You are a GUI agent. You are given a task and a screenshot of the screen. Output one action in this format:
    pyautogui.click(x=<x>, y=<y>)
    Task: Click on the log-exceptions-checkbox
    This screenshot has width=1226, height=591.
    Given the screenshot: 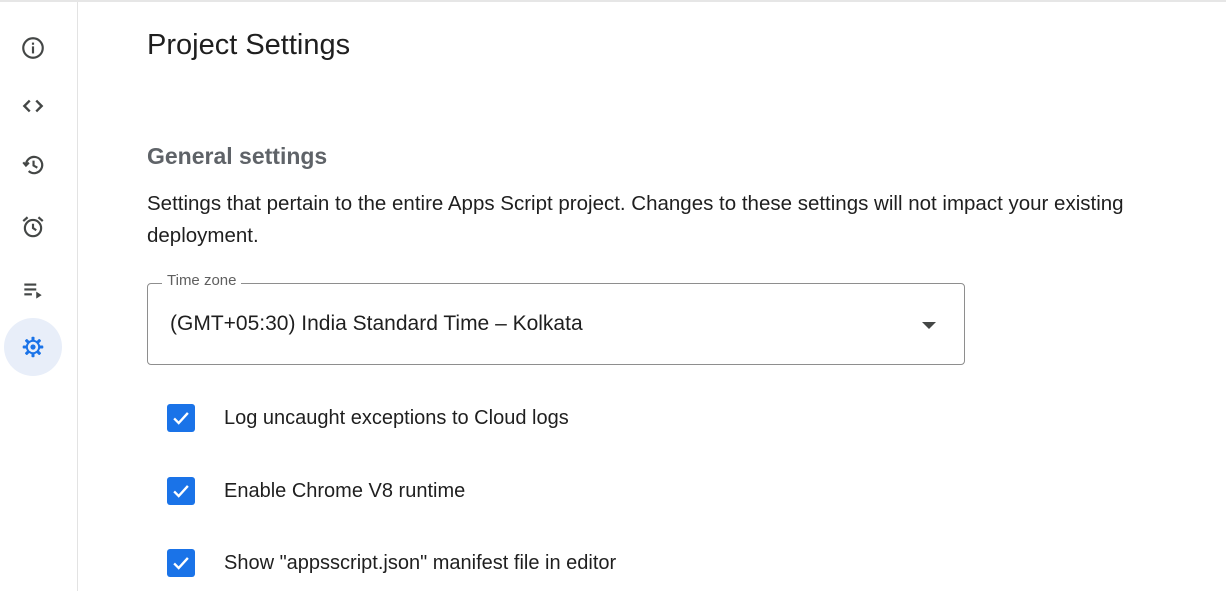 What is the action you would take?
    pyautogui.click(x=181, y=418)
    